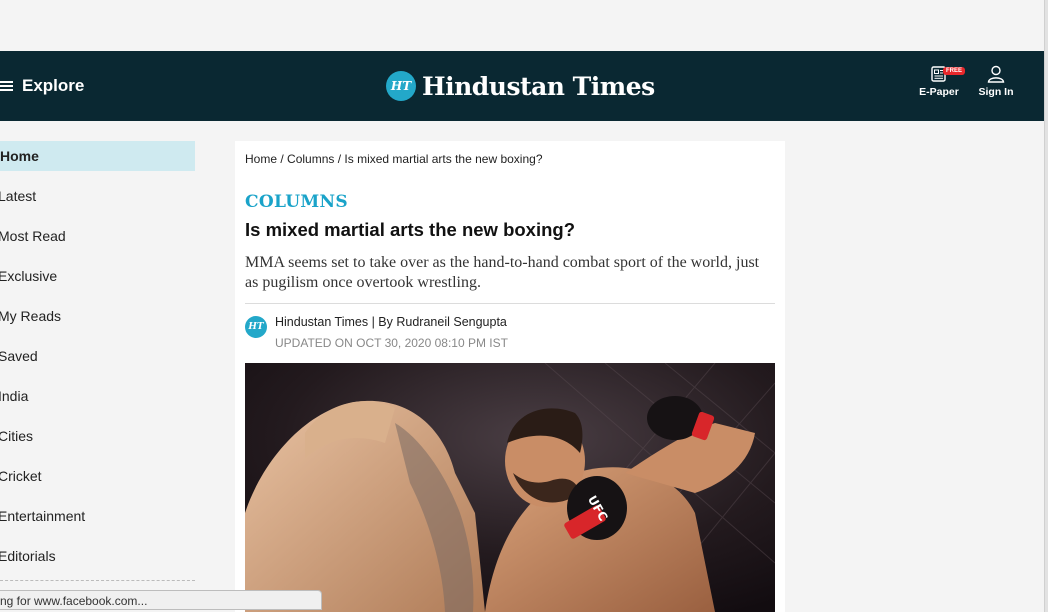 The image size is (1048, 612). Describe the element at coordinates (996, 74) in the screenshot. I see `user-icon` at that location.